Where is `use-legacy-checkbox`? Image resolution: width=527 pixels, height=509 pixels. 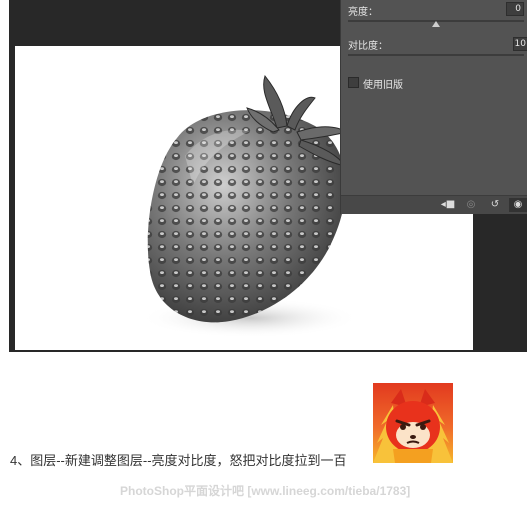 use-legacy-checkbox is located at coordinates (353, 82).